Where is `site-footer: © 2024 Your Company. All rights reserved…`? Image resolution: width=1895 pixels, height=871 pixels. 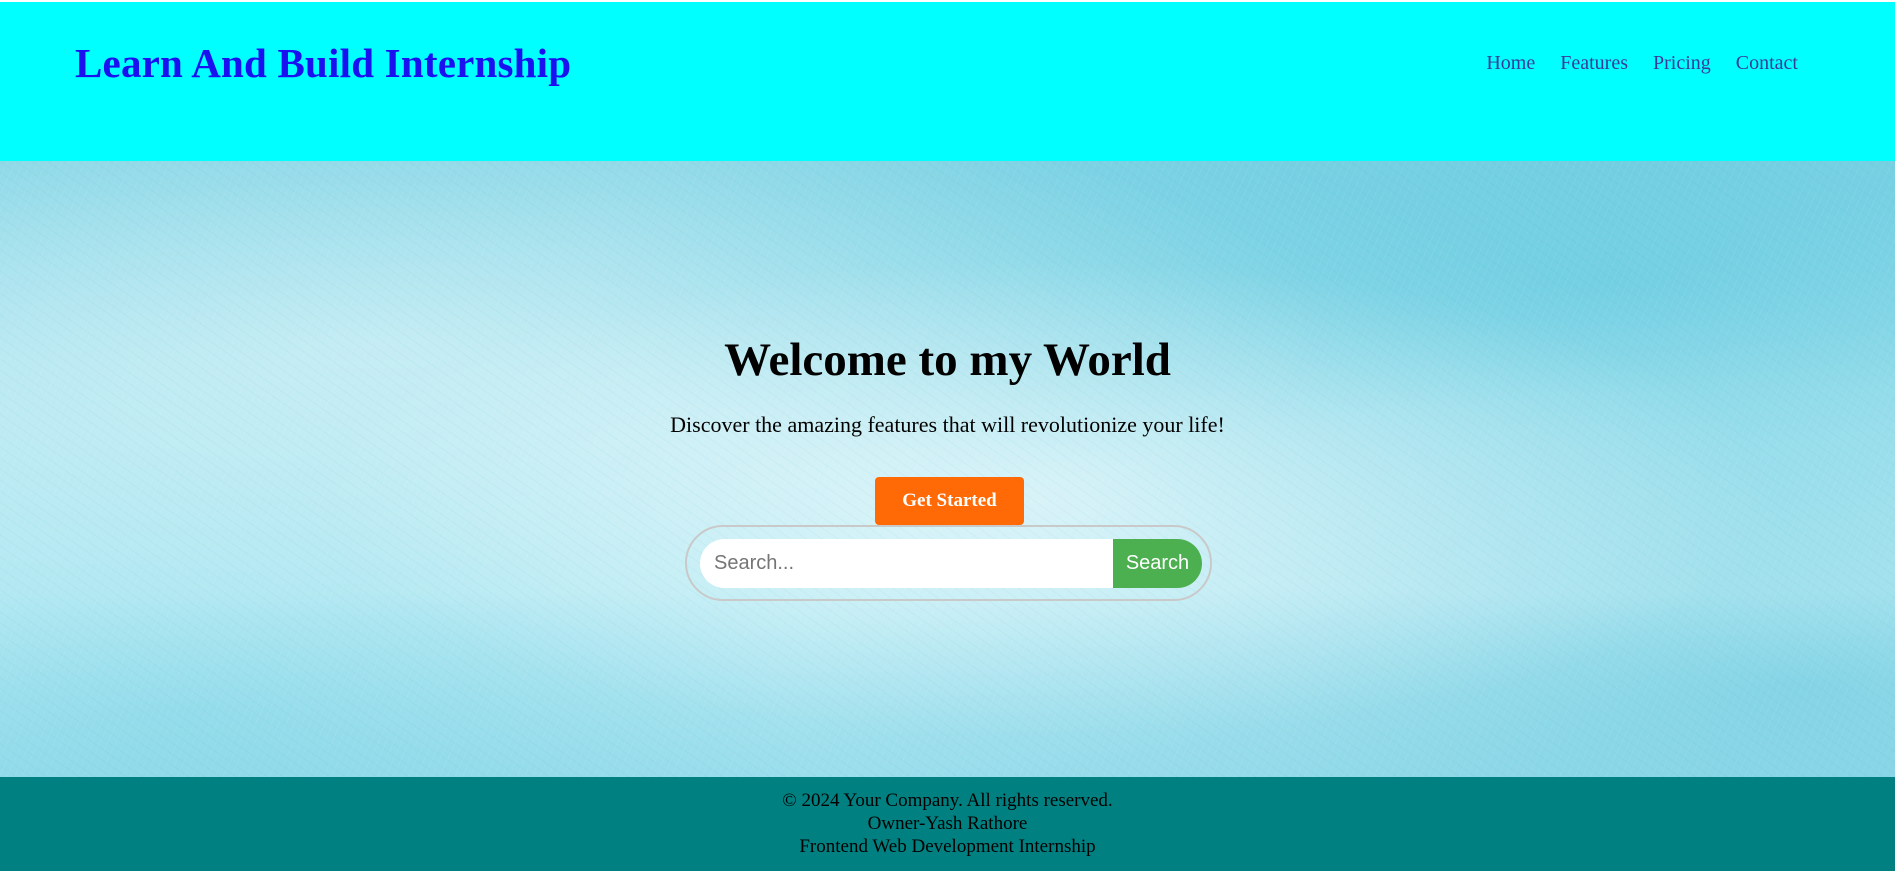 site-footer: © 2024 Your Company. All rights reserved… is located at coordinates (947, 824).